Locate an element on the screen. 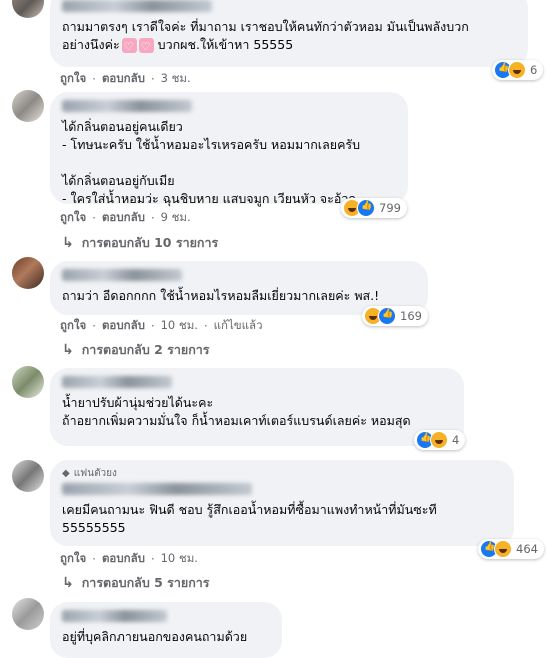  replies-label: การตอบกลับ 2 รายการ is located at coordinates (145, 349).